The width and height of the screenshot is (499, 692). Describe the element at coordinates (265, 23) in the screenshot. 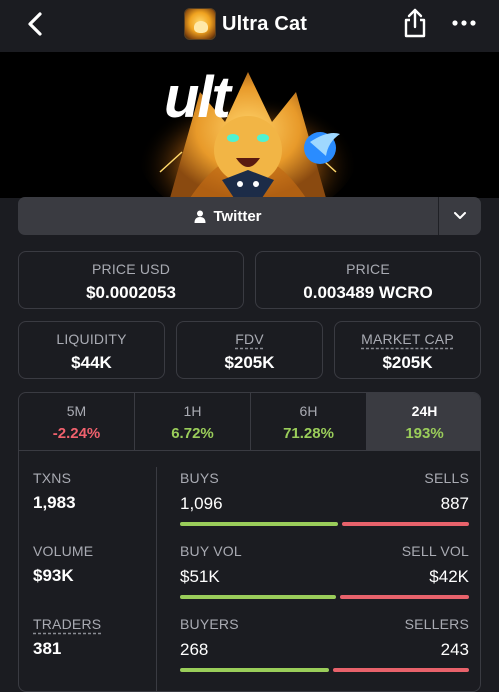

I see `page-title: Ultra Cat` at that location.